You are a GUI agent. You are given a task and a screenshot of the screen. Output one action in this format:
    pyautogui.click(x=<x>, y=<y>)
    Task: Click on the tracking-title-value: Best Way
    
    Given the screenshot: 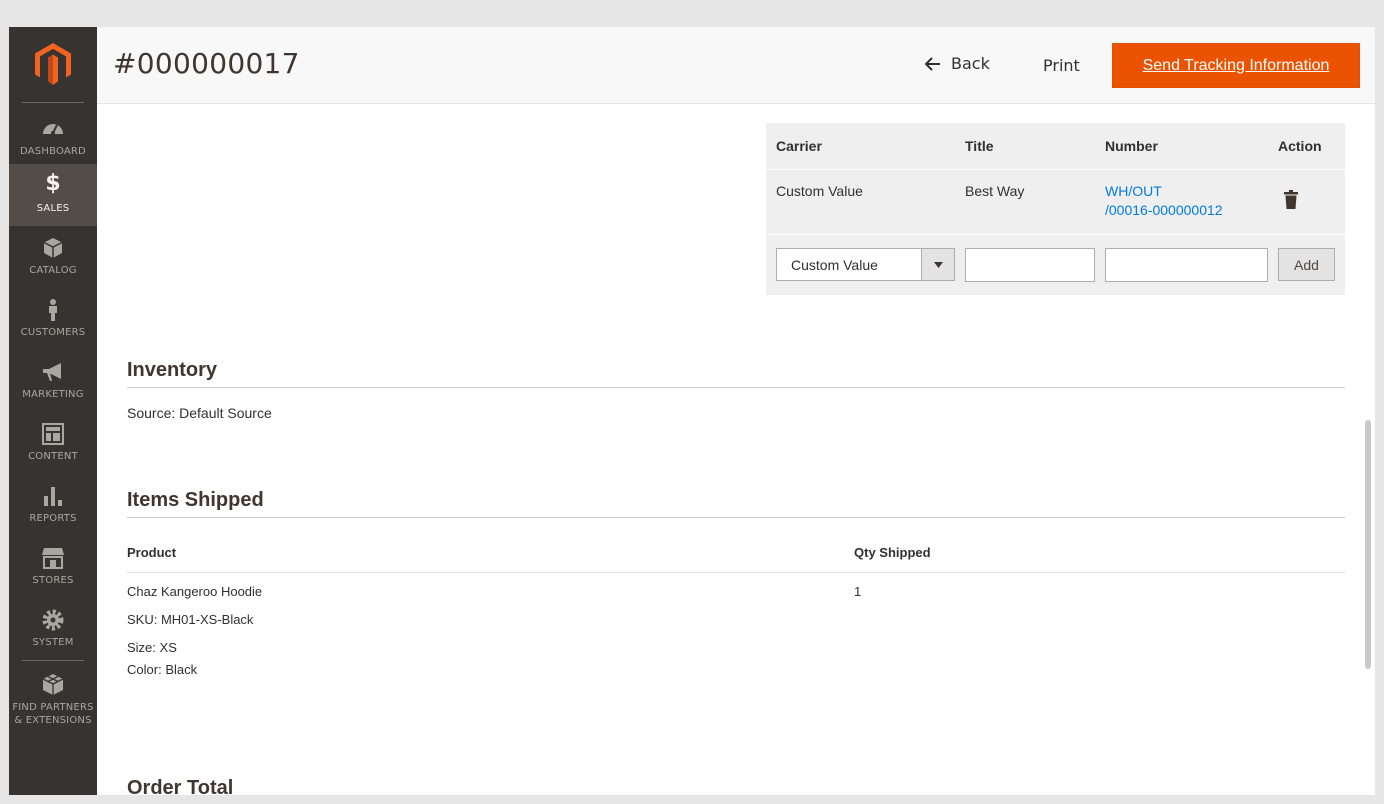 What is the action you would take?
    pyautogui.click(x=995, y=191)
    